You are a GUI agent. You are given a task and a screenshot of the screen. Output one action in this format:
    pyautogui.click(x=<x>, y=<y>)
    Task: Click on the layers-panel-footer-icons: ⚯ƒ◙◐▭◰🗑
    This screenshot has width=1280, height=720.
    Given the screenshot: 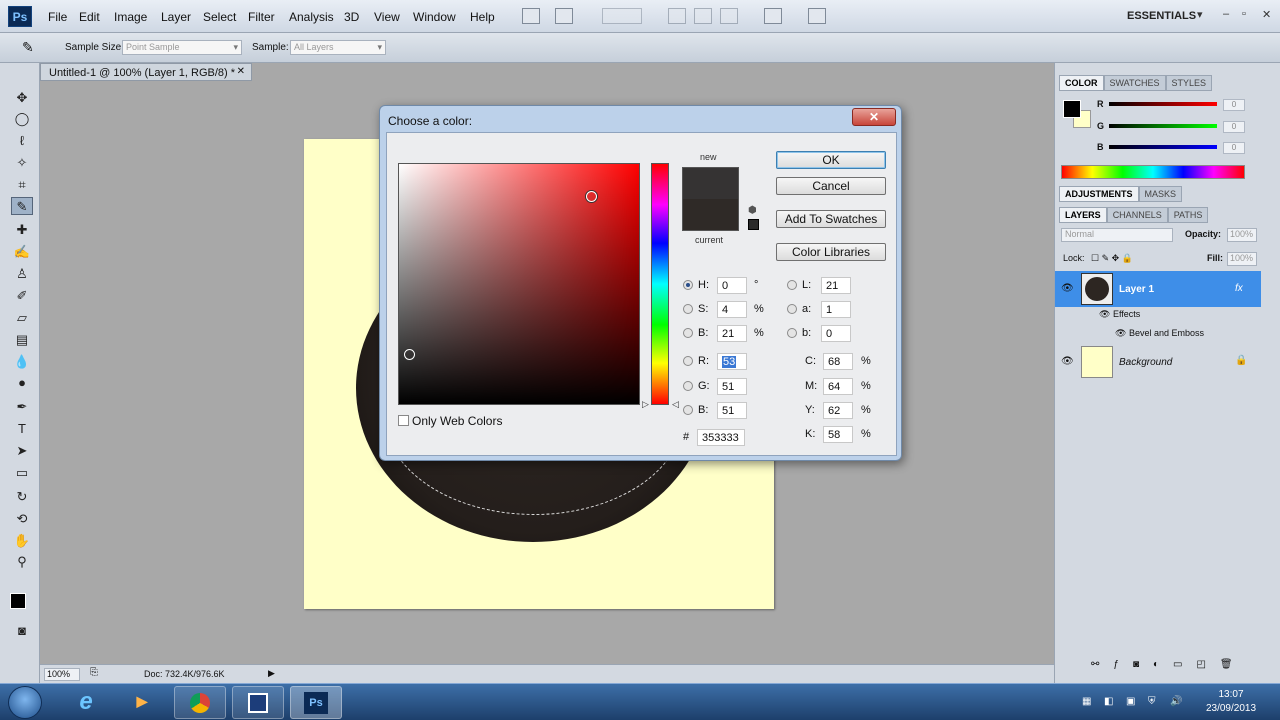 What is the action you would take?
    pyautogui.click(x=1169, y=664)
    